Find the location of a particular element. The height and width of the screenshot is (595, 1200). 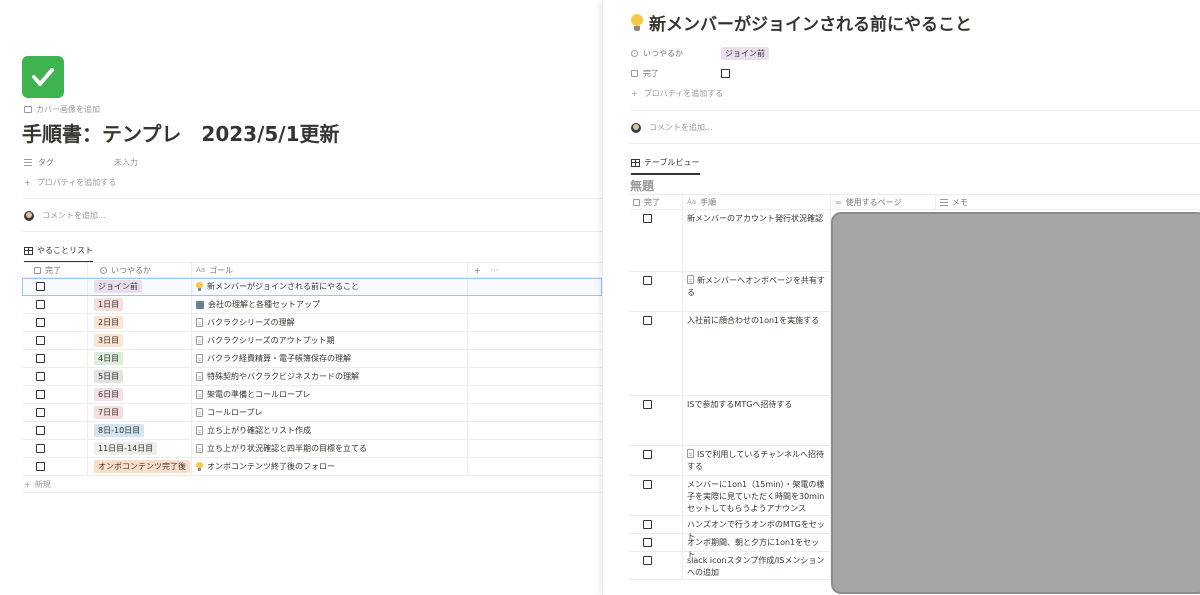

step-text: 新メンバーのアカウント発行状況確認 is located at coordinates (755, 218).